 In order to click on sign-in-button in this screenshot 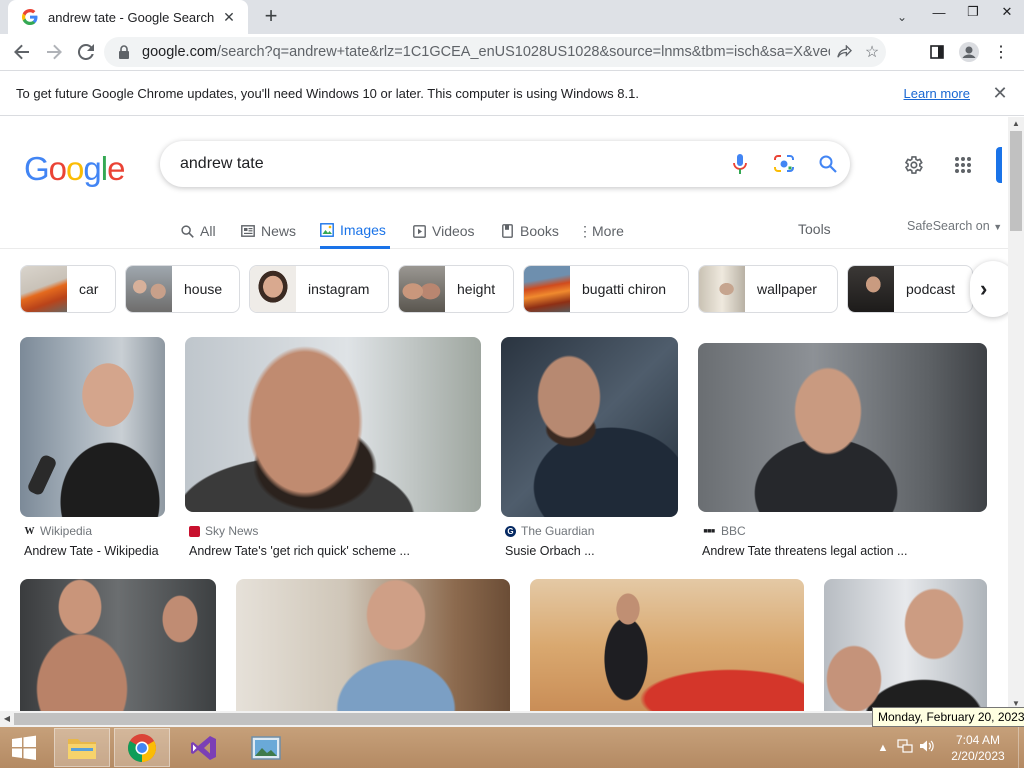, I will do `click(999, 165)`.